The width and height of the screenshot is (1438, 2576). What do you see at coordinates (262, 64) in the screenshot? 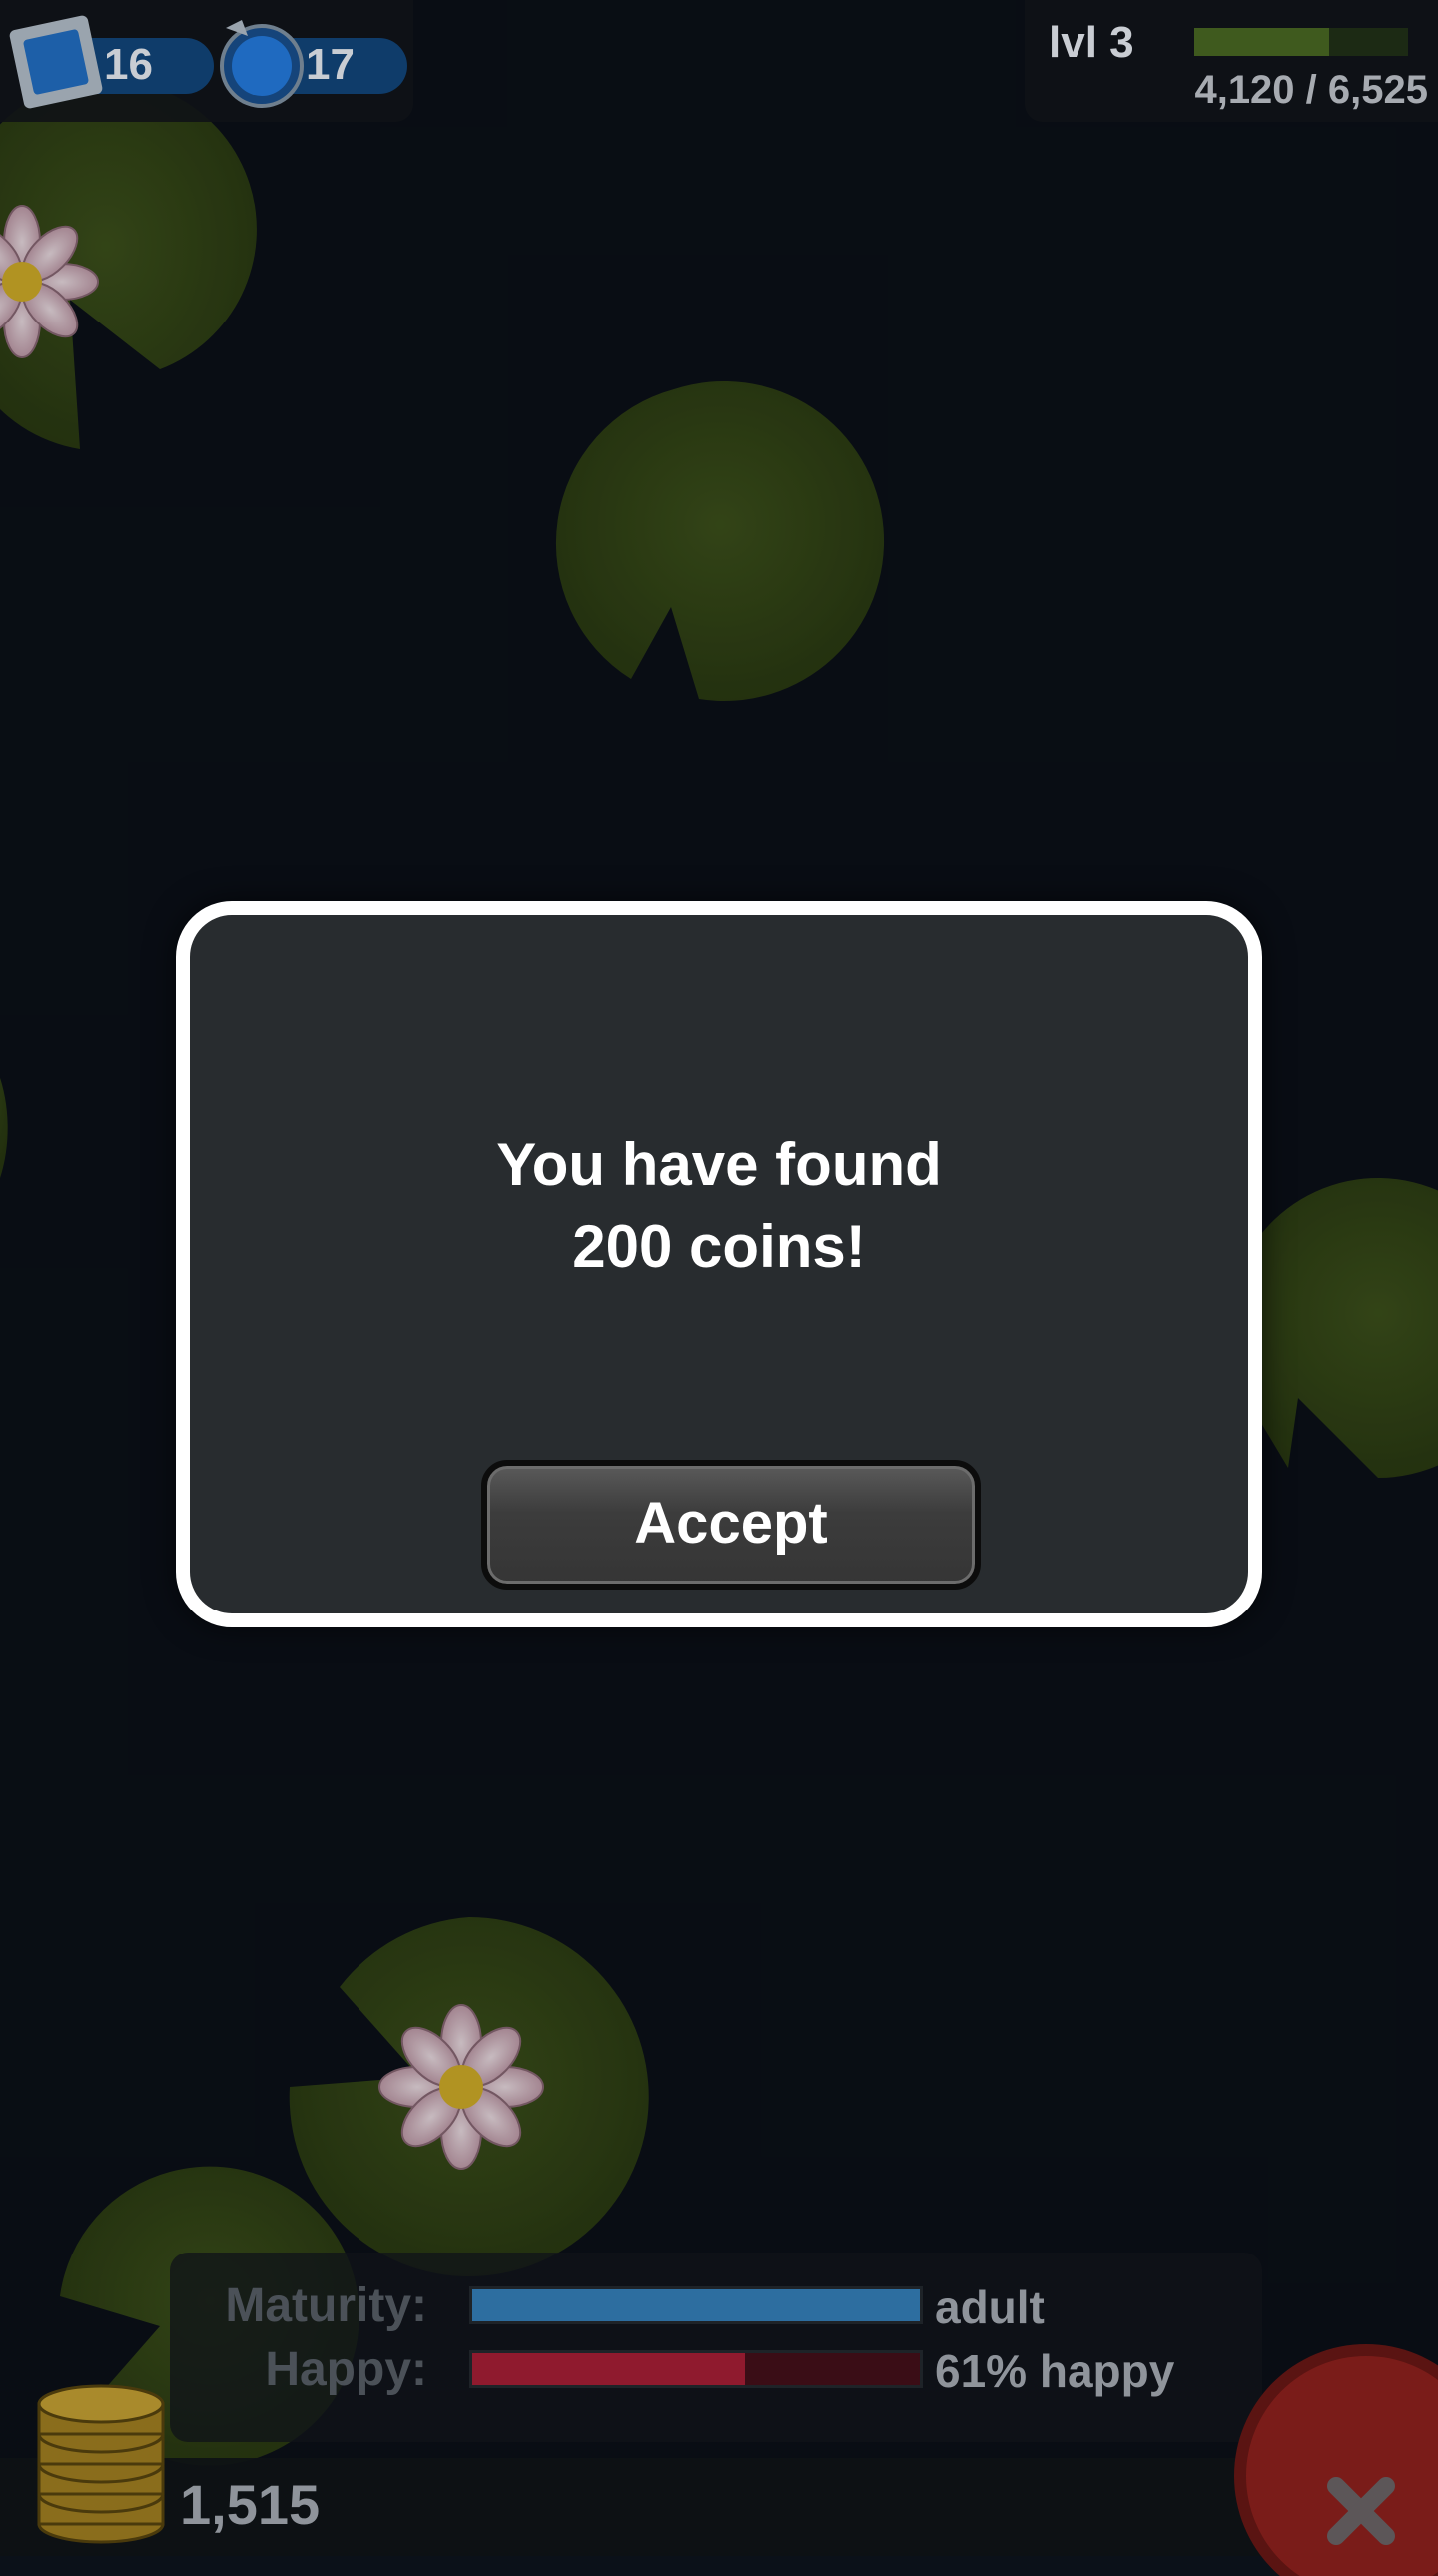
I see `blue-gem-icon` at bounding box center [262, 64].